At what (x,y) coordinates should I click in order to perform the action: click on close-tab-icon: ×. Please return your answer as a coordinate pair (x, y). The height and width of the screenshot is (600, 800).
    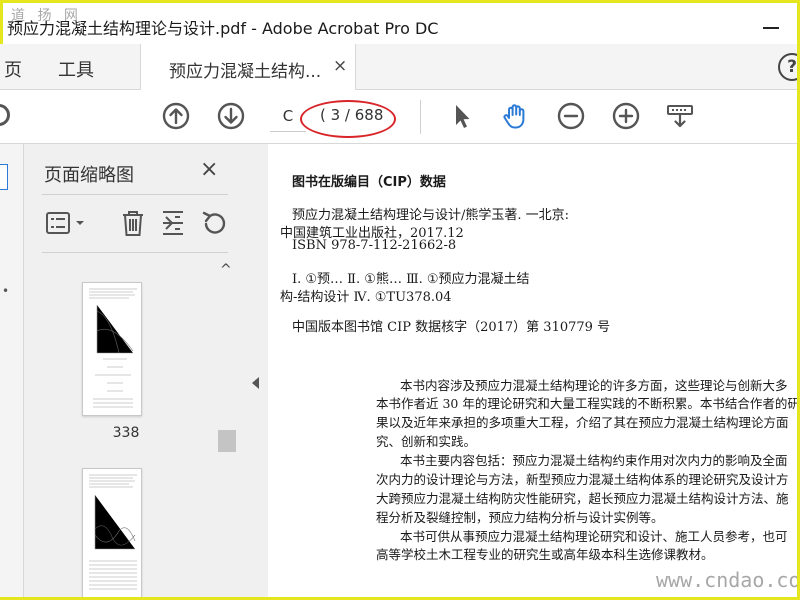
    Looking at the image, I should click on (340, 66).